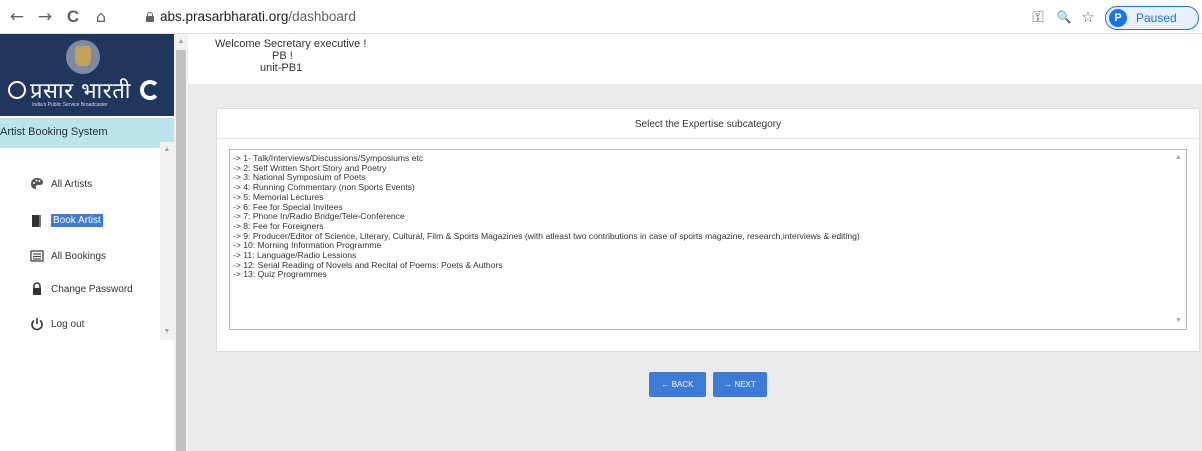 The image size is (1202, 451). Describe the element at coordinates (17, 17) in the screenshot. I see `back-arrow-icon: ←` at that location.